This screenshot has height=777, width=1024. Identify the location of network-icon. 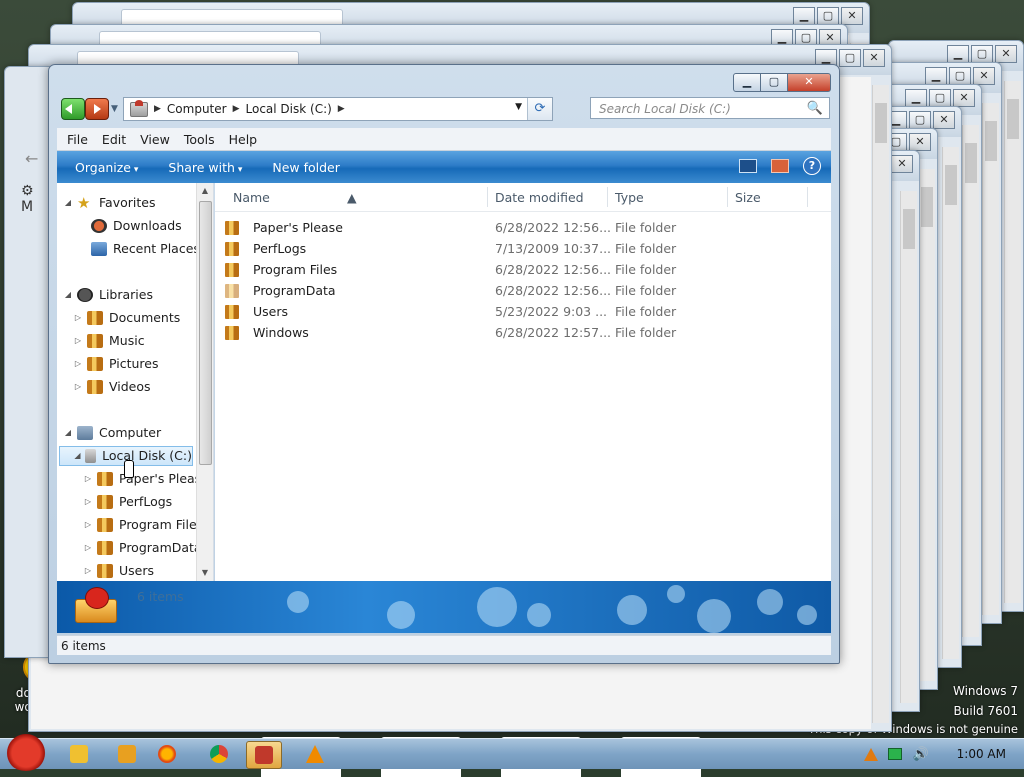
(895, 754).